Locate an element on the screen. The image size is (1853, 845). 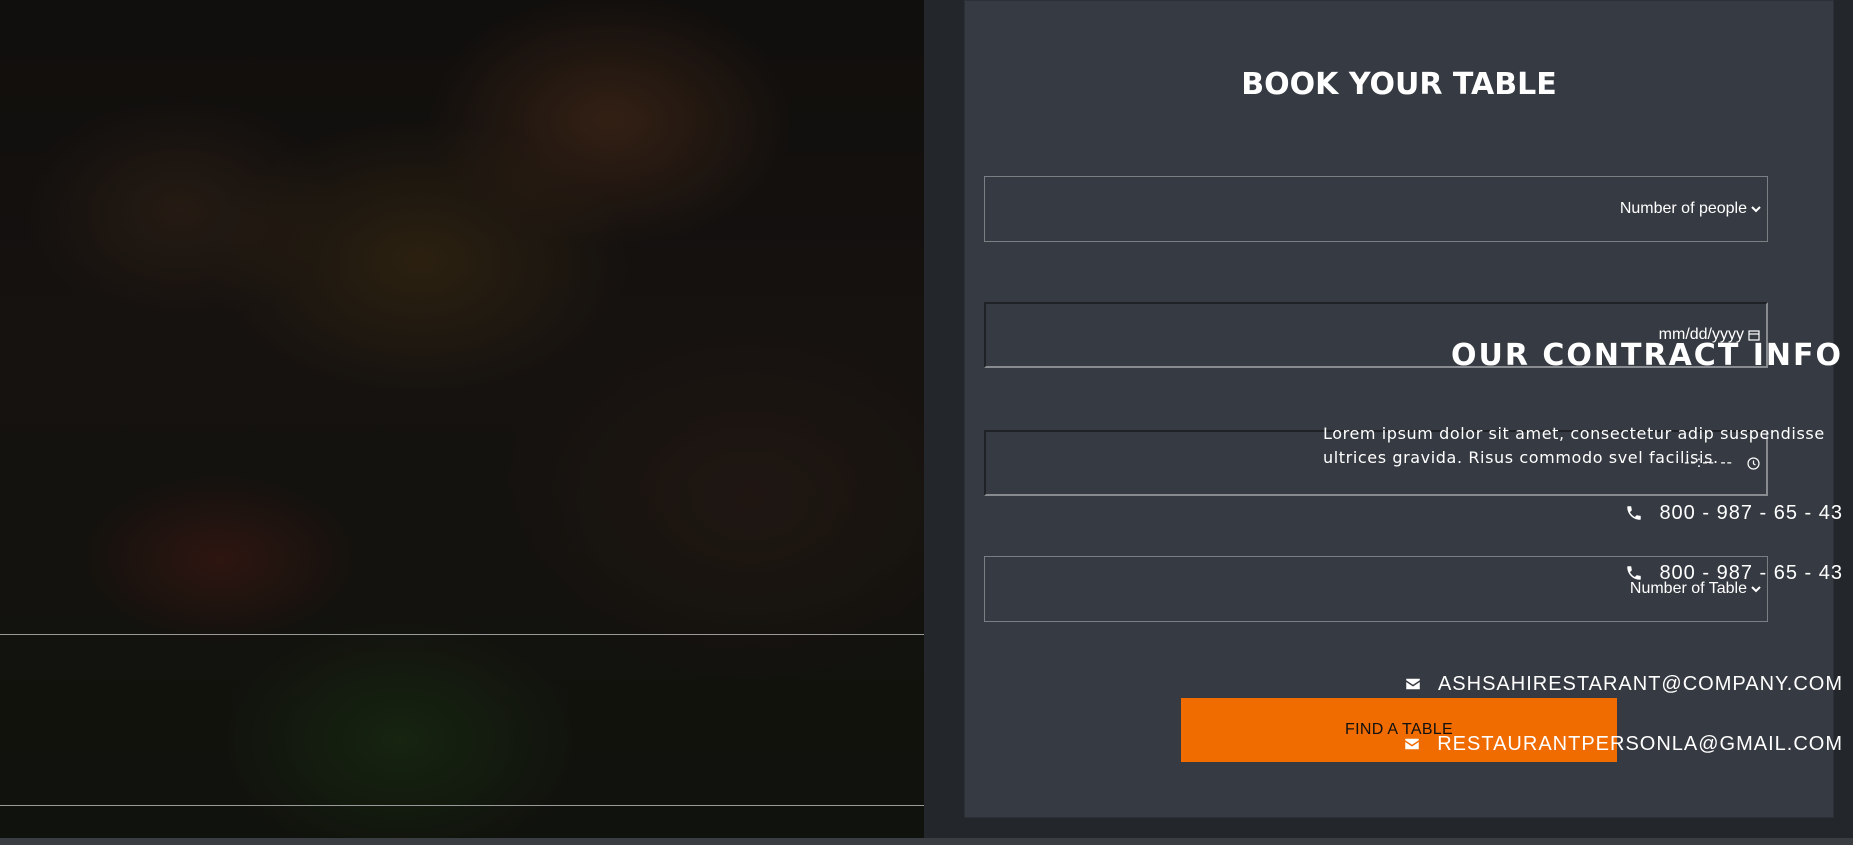
email-row: ASHSAHIRESTARANT@COMPANY.COM is located at coordinates (1623, 684).